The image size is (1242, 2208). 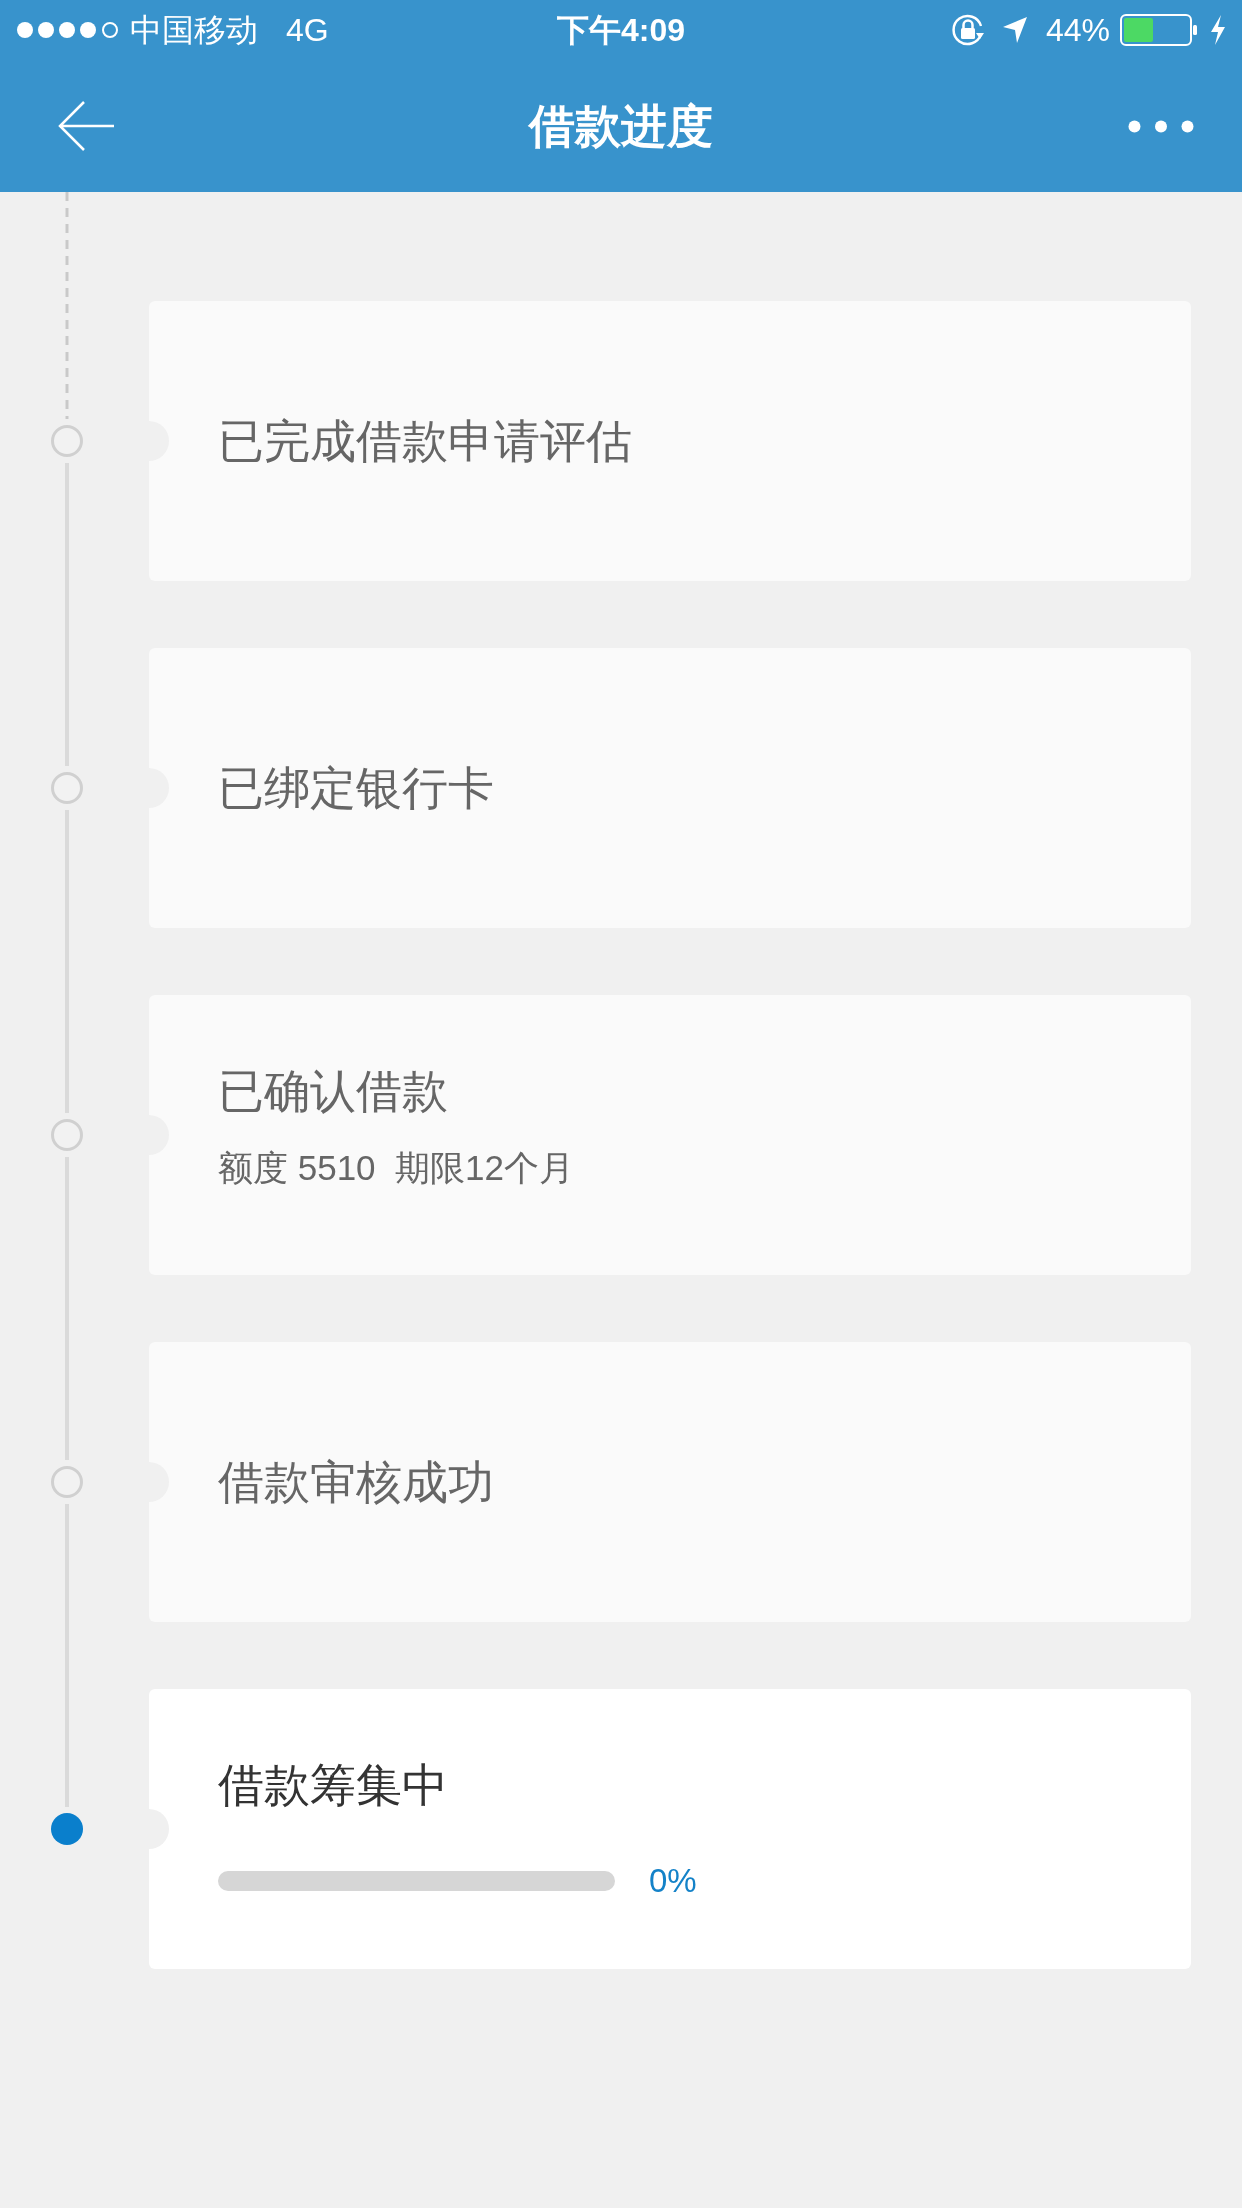 What do you see at coordinates (194, 30) in the screenshot?
I see `carrier-name: 中国移动` at bounding box center [194, 30].